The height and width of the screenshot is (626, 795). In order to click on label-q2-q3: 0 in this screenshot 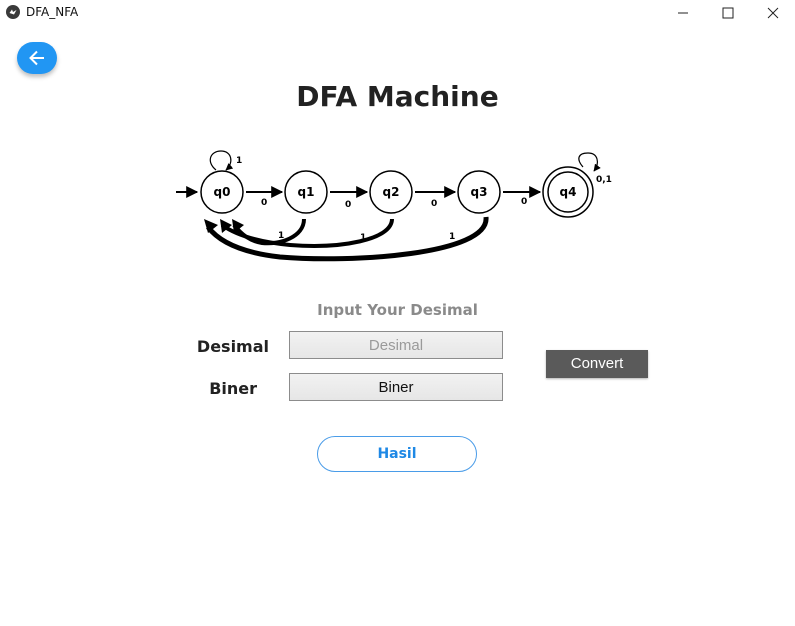, I will do `click(434, 204)`.